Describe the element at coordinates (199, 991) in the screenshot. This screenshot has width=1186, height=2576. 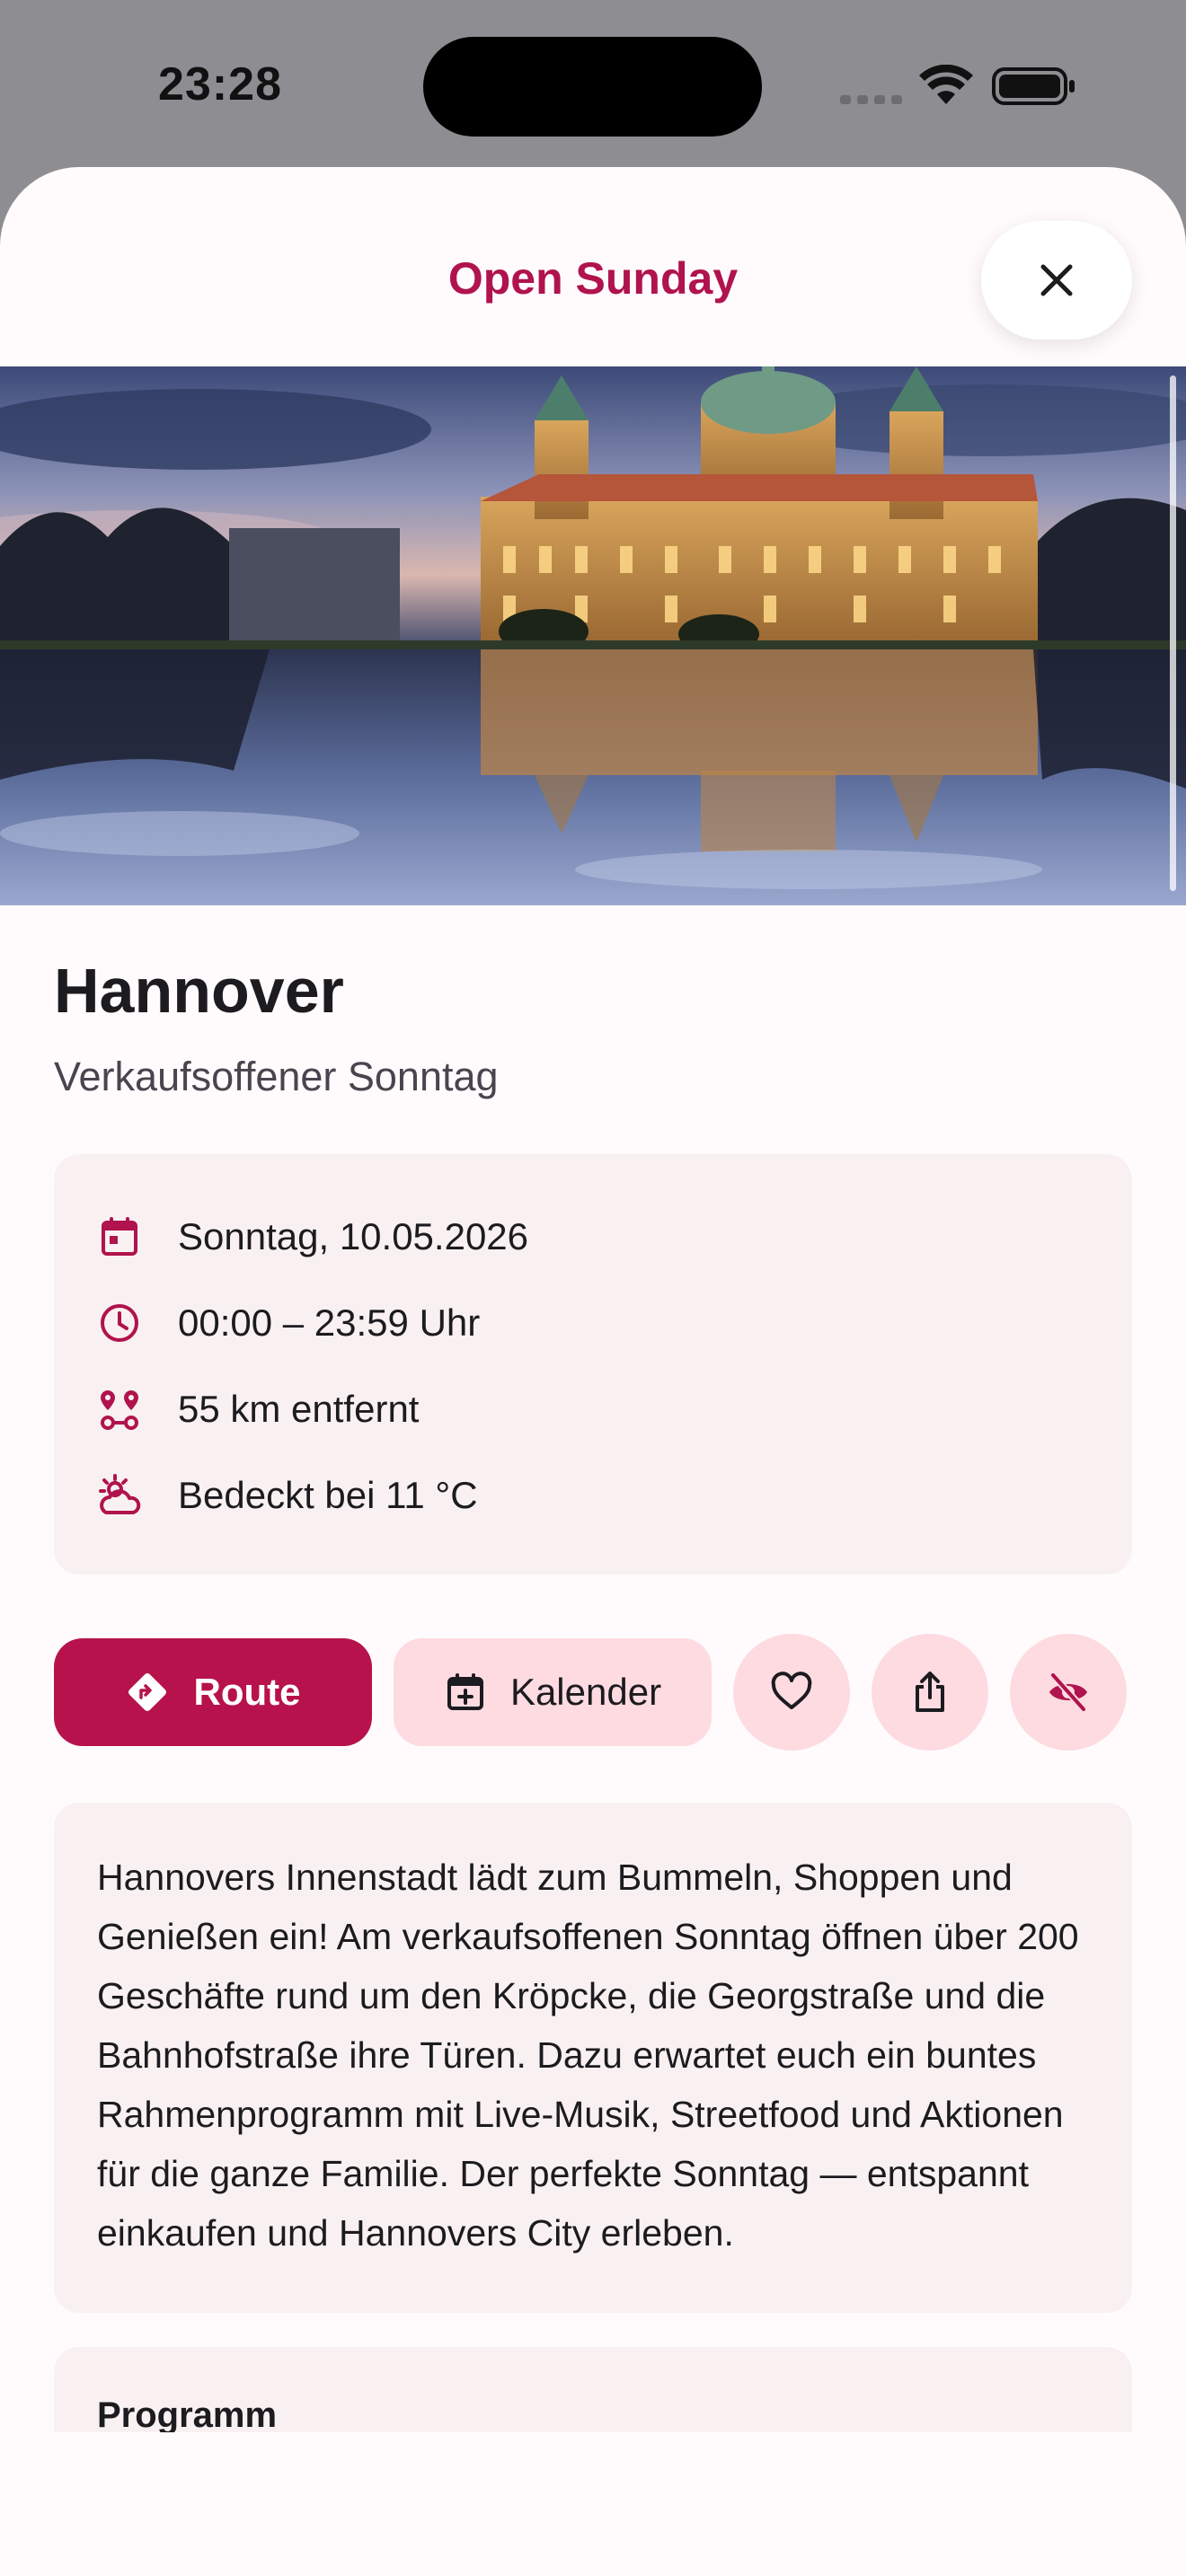
I see `event-title: Hannover` at that location.